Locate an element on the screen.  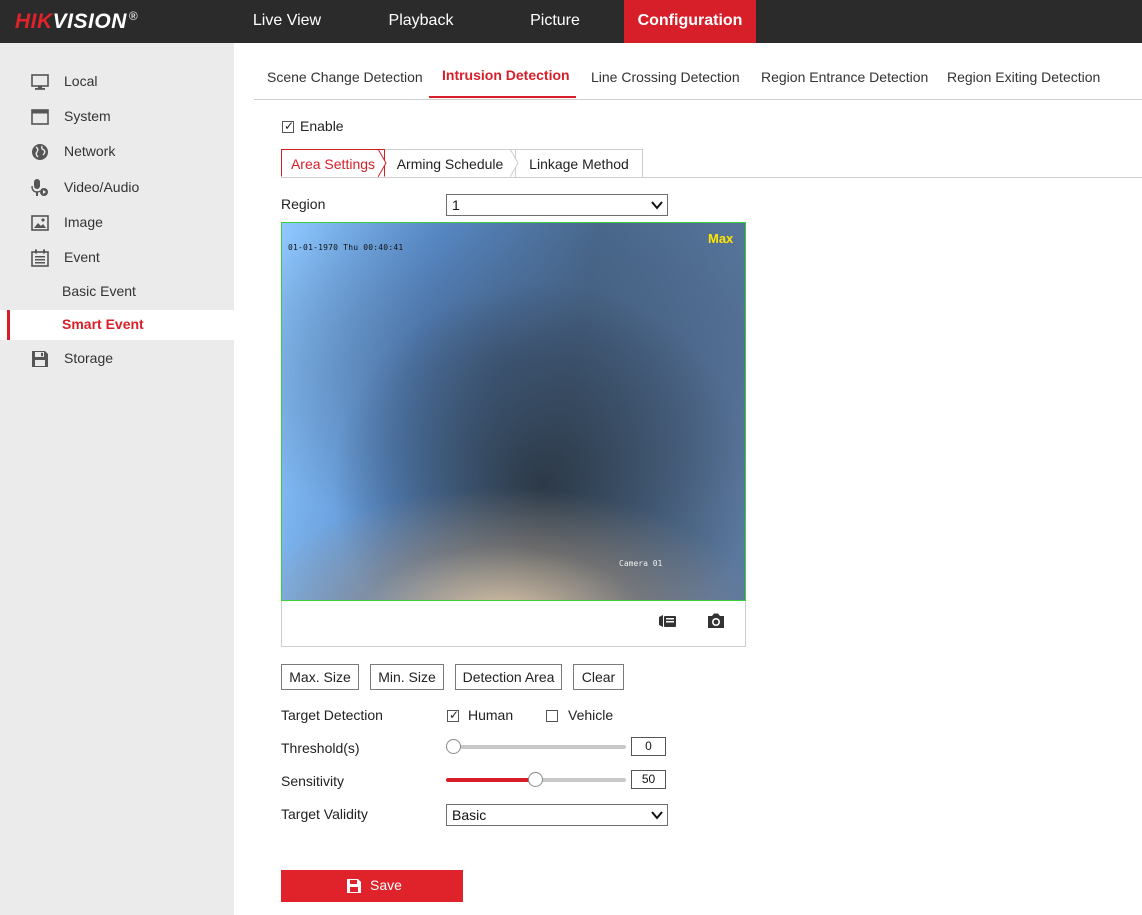
tab-line-crossing-detection: Line Crossing Detection is located at coordinates (665, 77).